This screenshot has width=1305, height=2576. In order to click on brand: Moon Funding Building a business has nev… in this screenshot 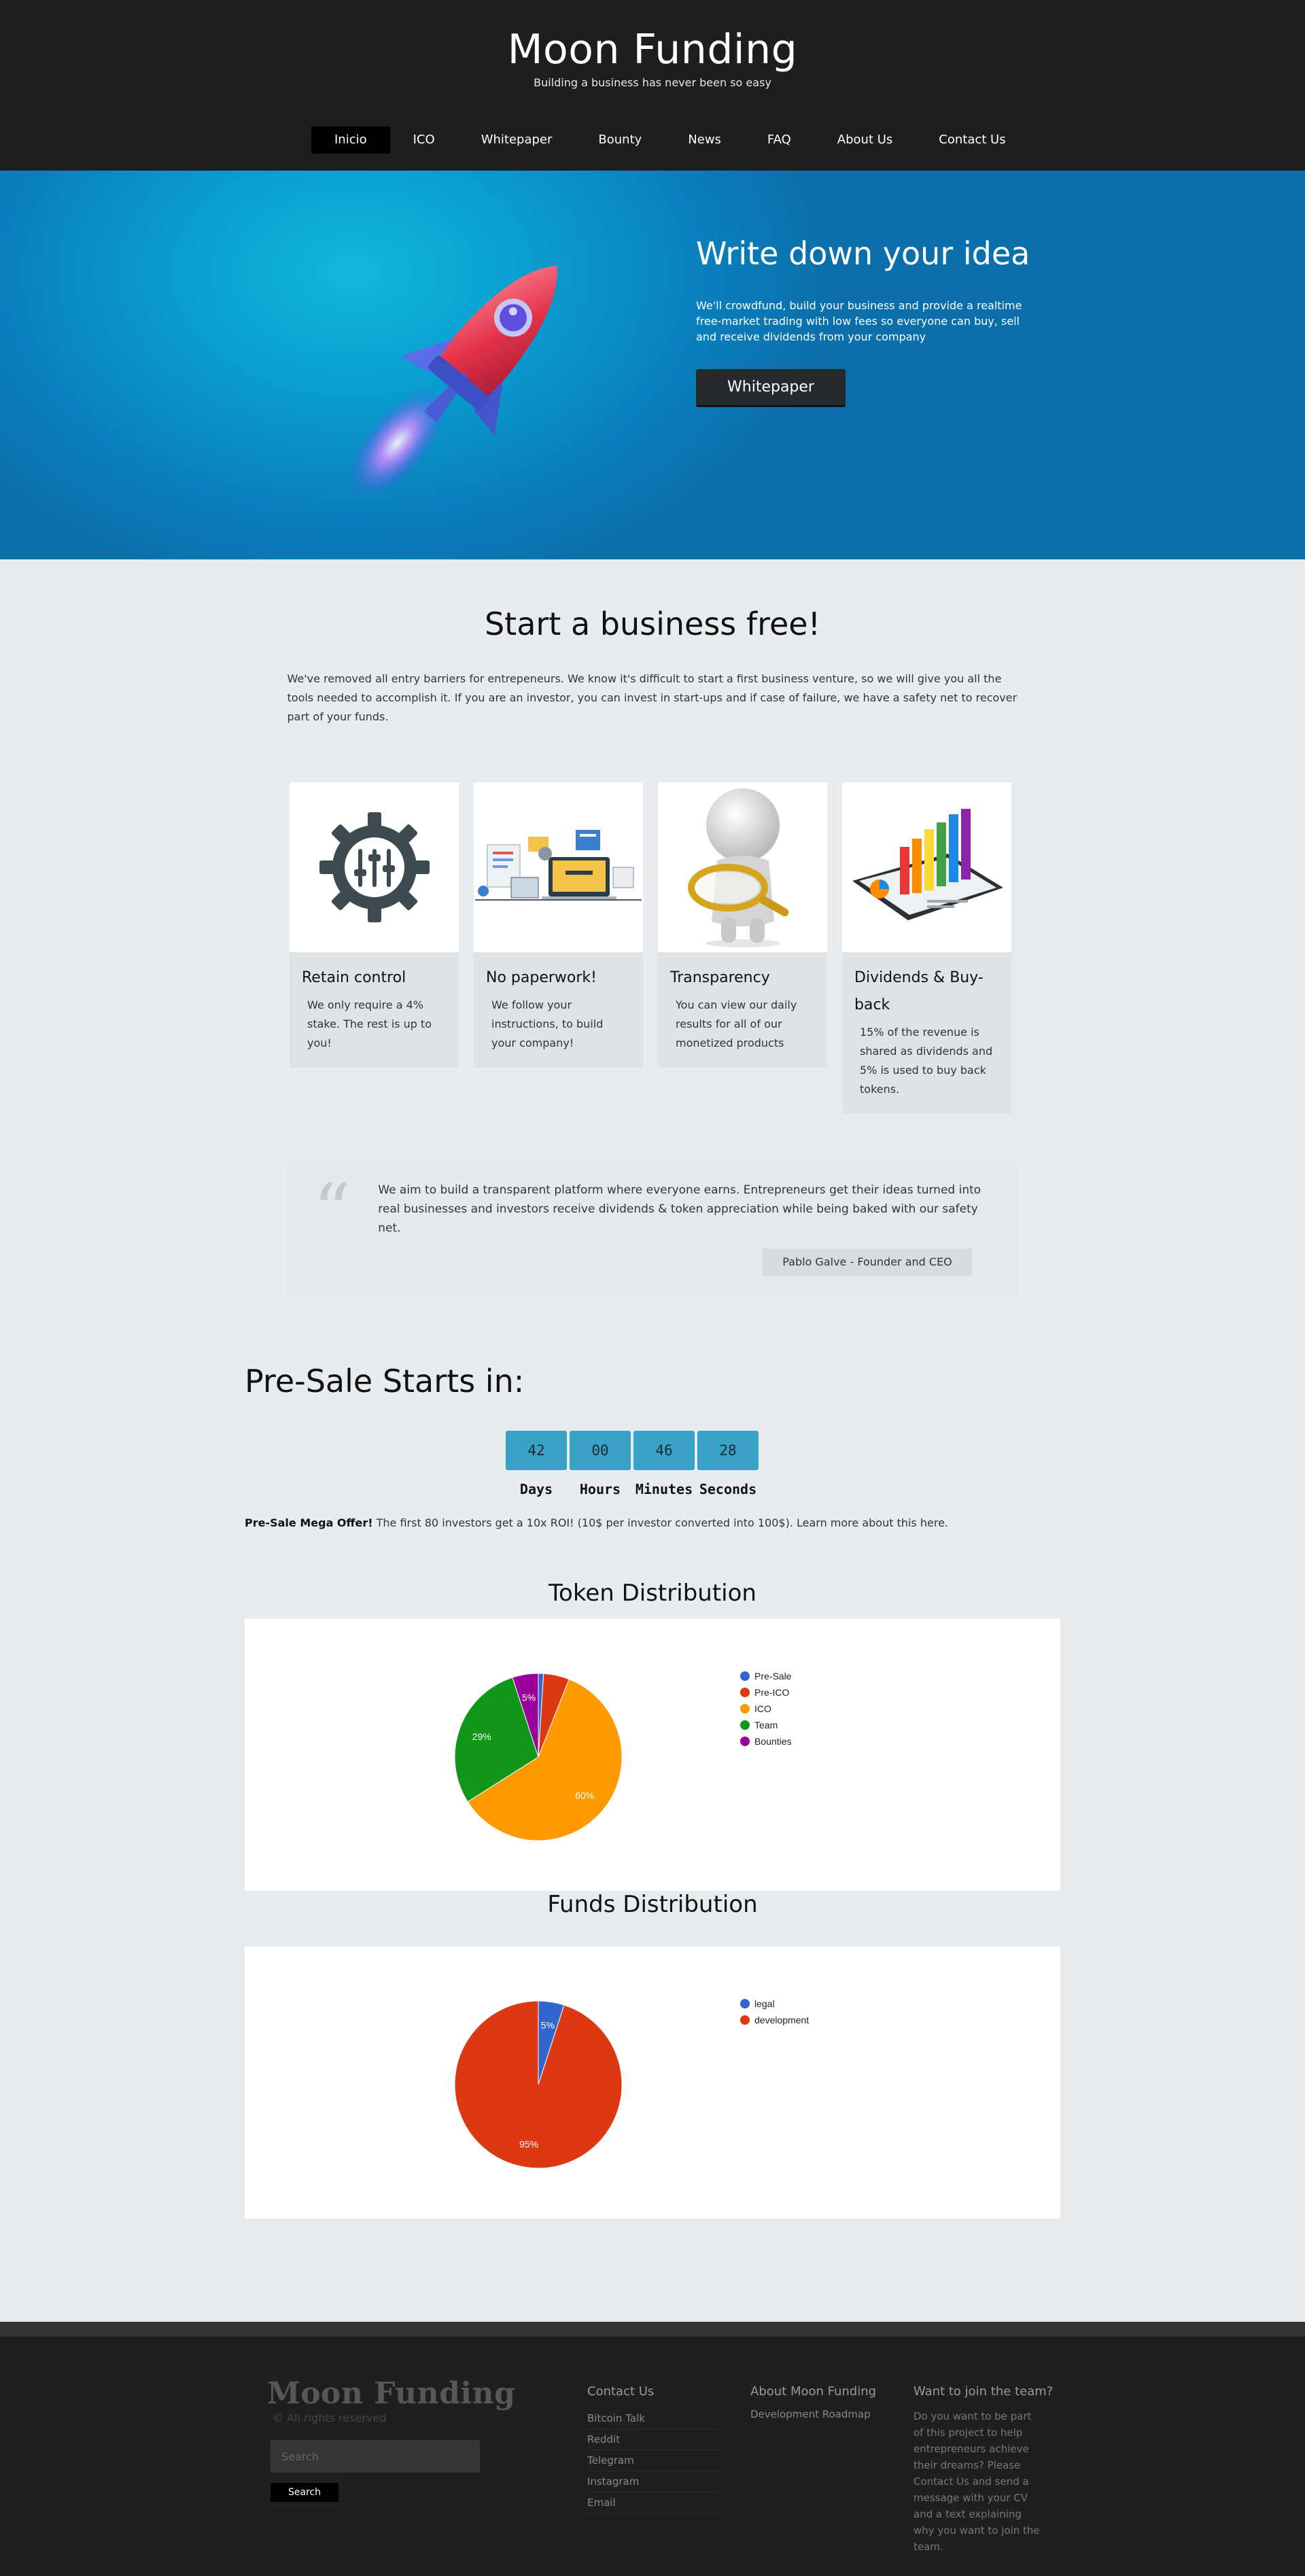, I will do `click(652, 57)`.